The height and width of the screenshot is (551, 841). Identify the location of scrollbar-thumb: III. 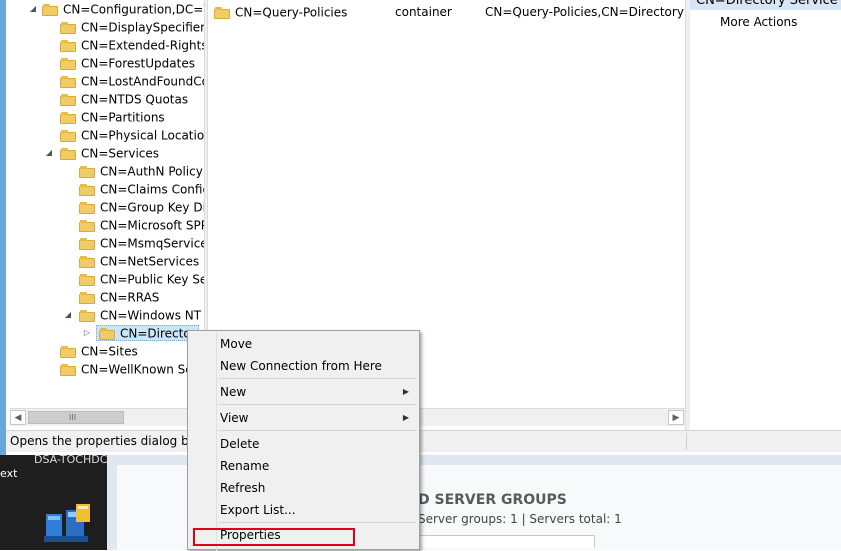
(76, 417).